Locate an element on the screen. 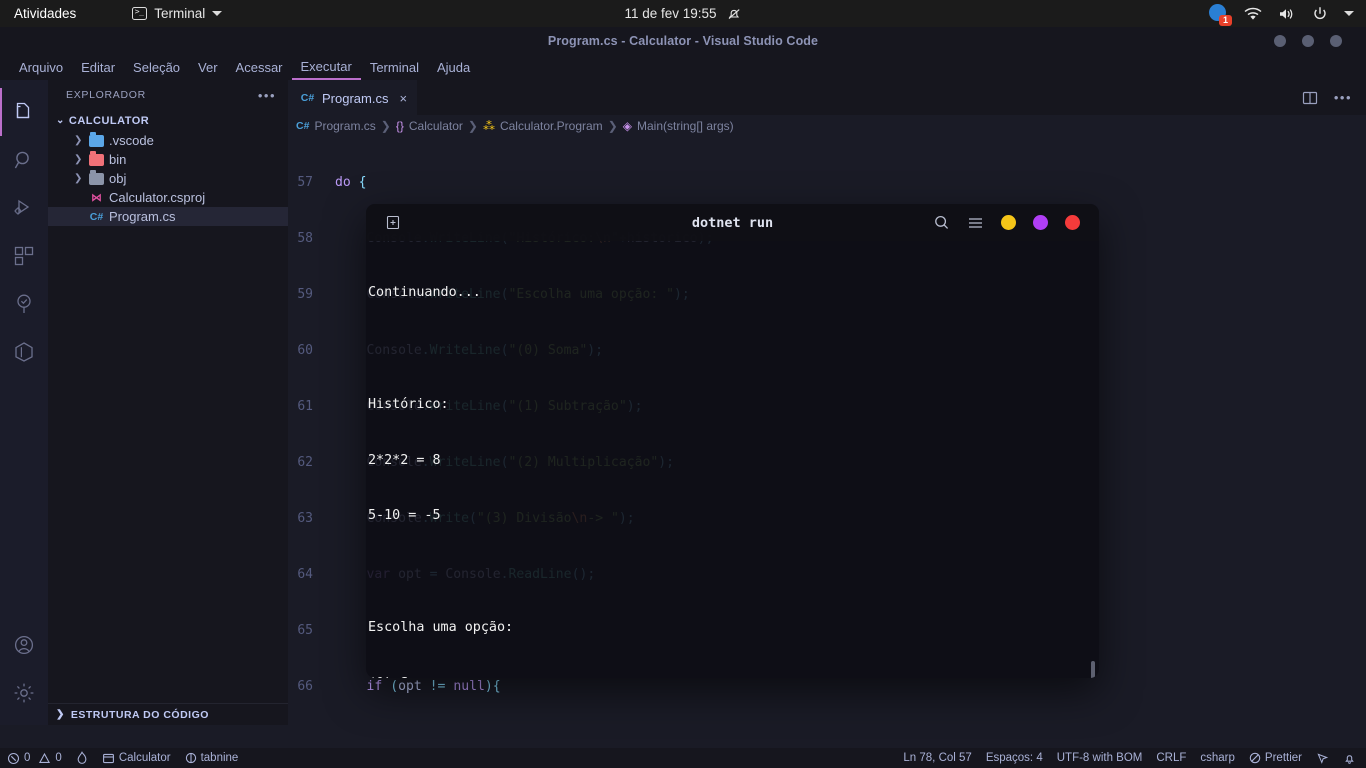 This screenshot has height=768, width=1366. window-controls is located at coordinates (1308, 41).